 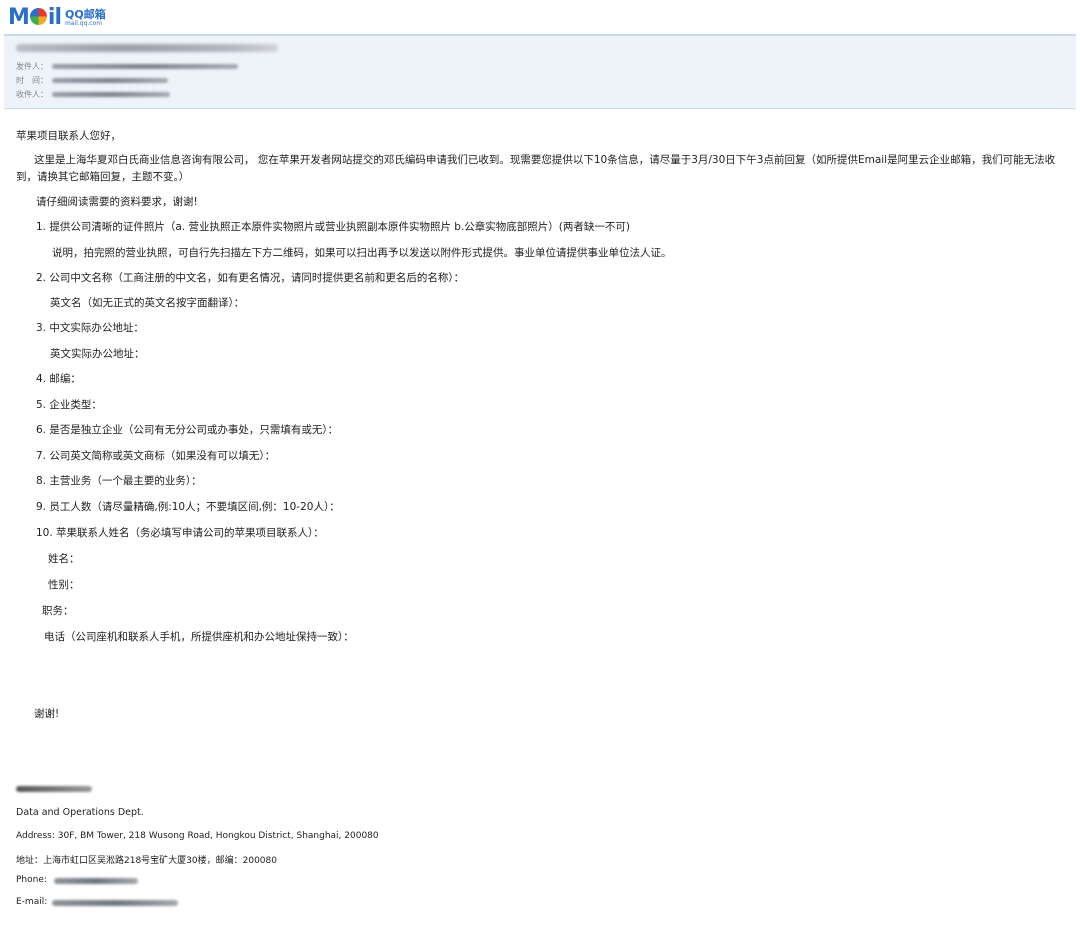 What do you see at coordinates (146, 861) in the screenshot?
I see `signature-address-cn: 地址：上海市虹口区吴淞路218号宝矿大厦30楼，邮编：200080` at bounding box center [146, 861].